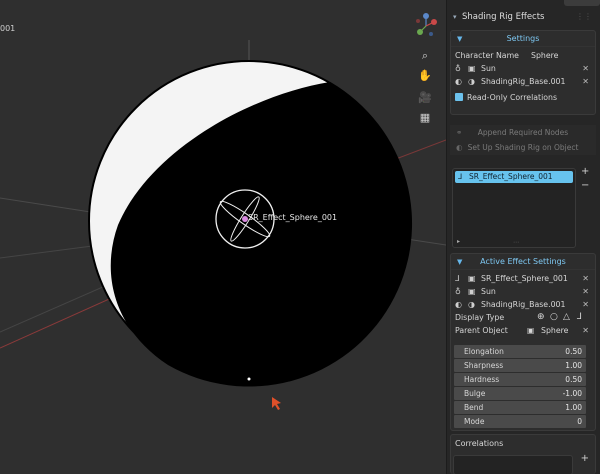 The height and width of the screenshot is (474, 600). Describe the element at coordinates (541, 317) in the screenshot. I see `display-plain-axes-icon: ⊕` at that location.